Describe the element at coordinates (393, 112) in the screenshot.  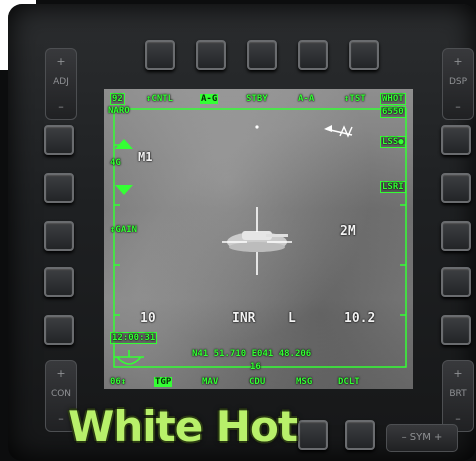
I see `top-right-value: 6550` at that location.